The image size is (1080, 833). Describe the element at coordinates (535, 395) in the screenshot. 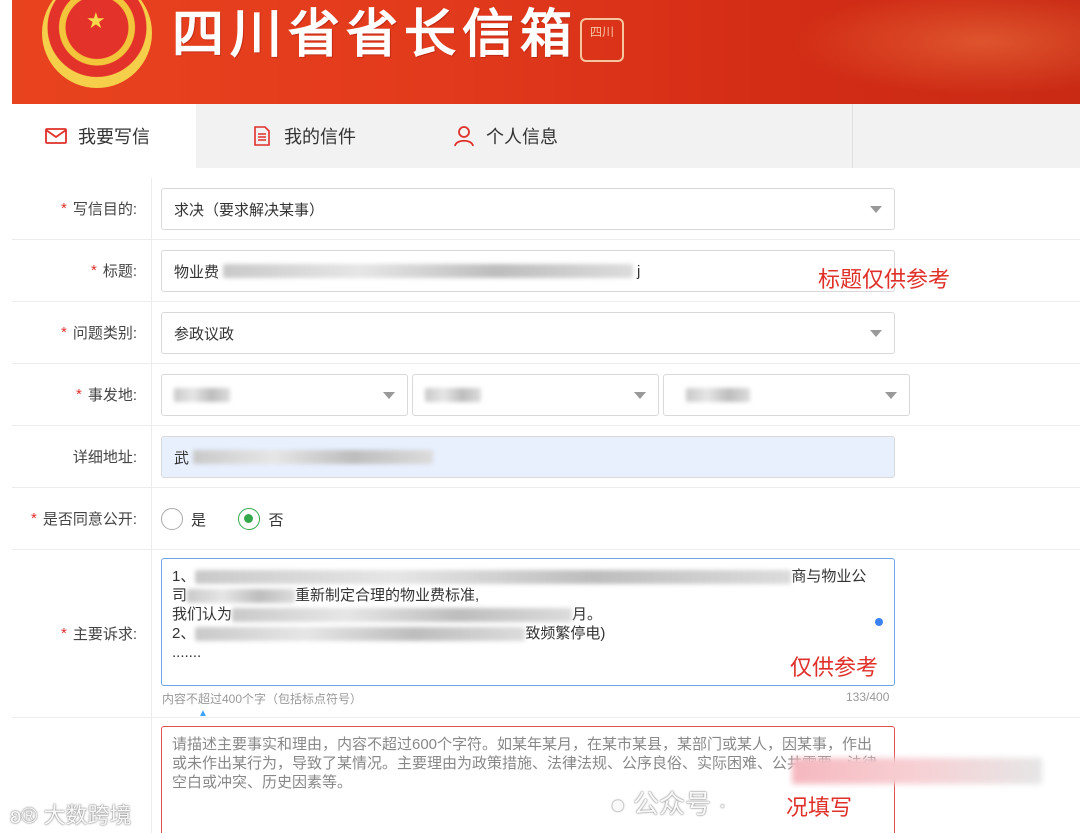

I see `county-select` at that location.